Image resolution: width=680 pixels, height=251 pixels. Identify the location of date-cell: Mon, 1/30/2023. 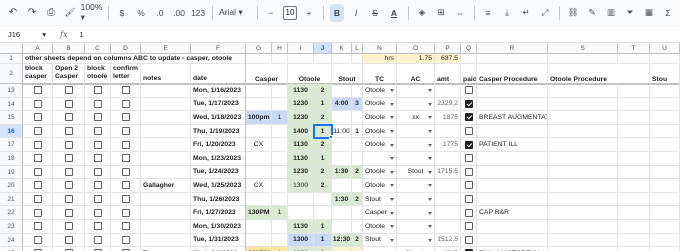
(218, 227).